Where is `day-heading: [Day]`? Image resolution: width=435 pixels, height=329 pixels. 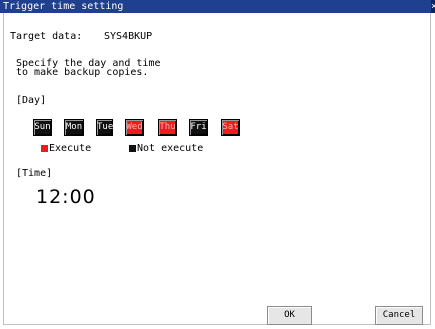
day-heading: [Day] is located at coordinates (31, 100).